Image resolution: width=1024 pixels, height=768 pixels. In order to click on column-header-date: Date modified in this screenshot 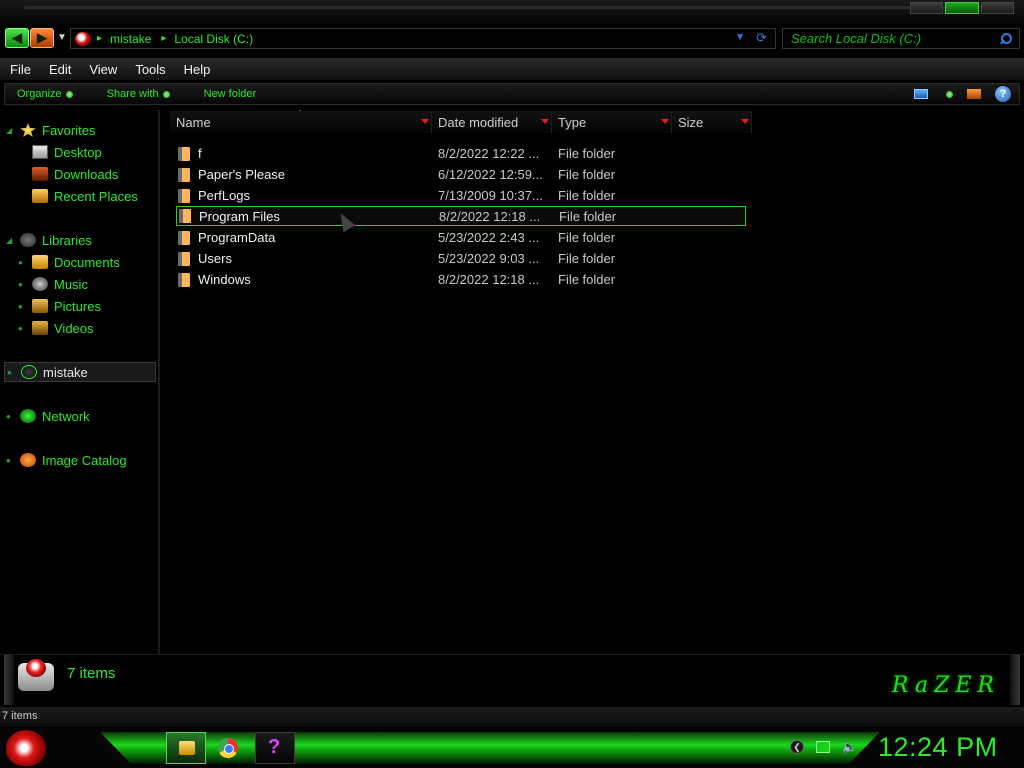, I will do `click(492, 122)`.